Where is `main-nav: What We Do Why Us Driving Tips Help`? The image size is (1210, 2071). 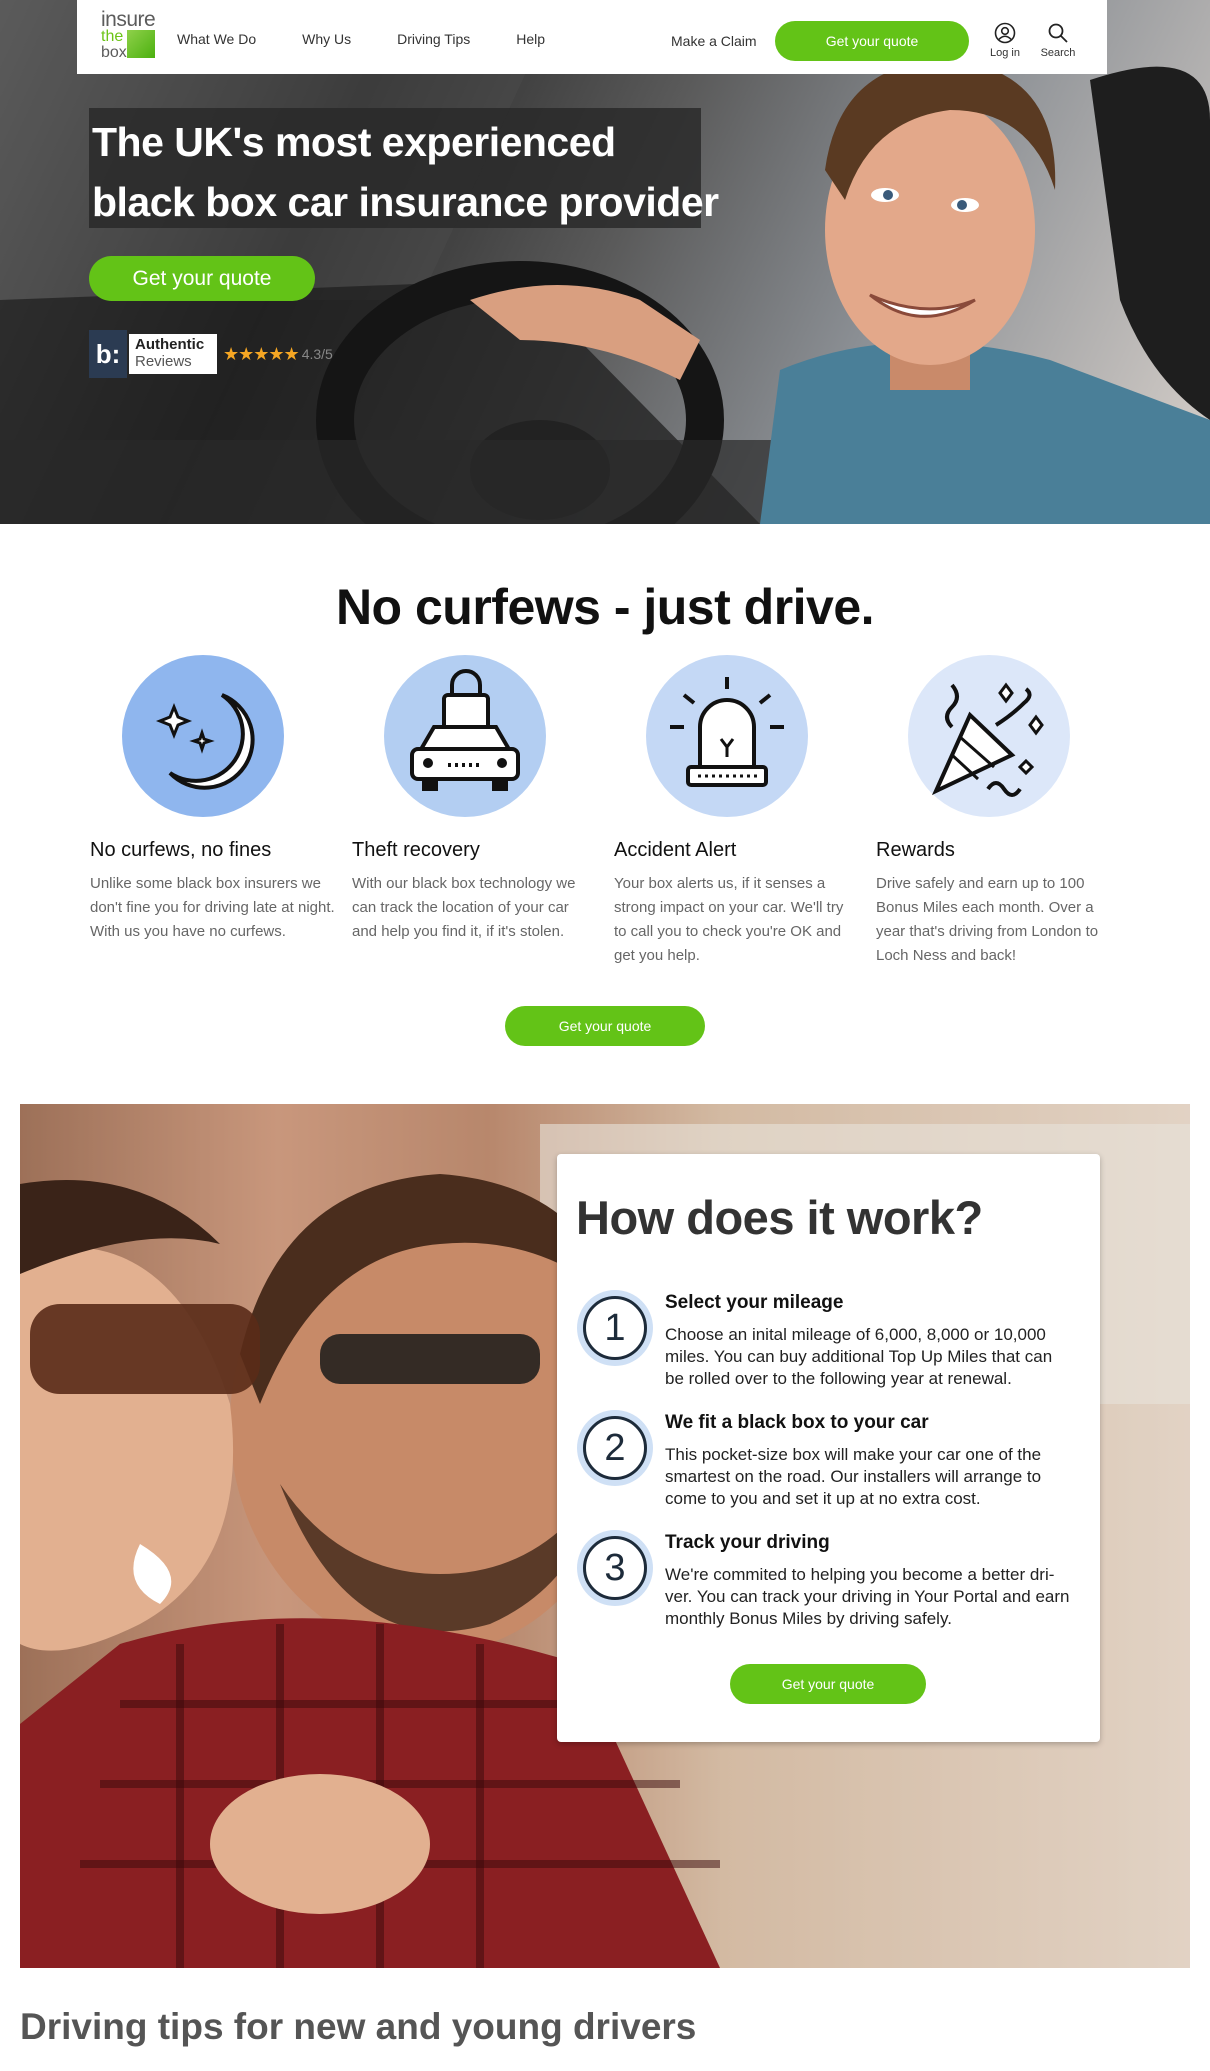
main-nav: What We Do Why Us Driving Tips Help is located at coordinates (384, 39).